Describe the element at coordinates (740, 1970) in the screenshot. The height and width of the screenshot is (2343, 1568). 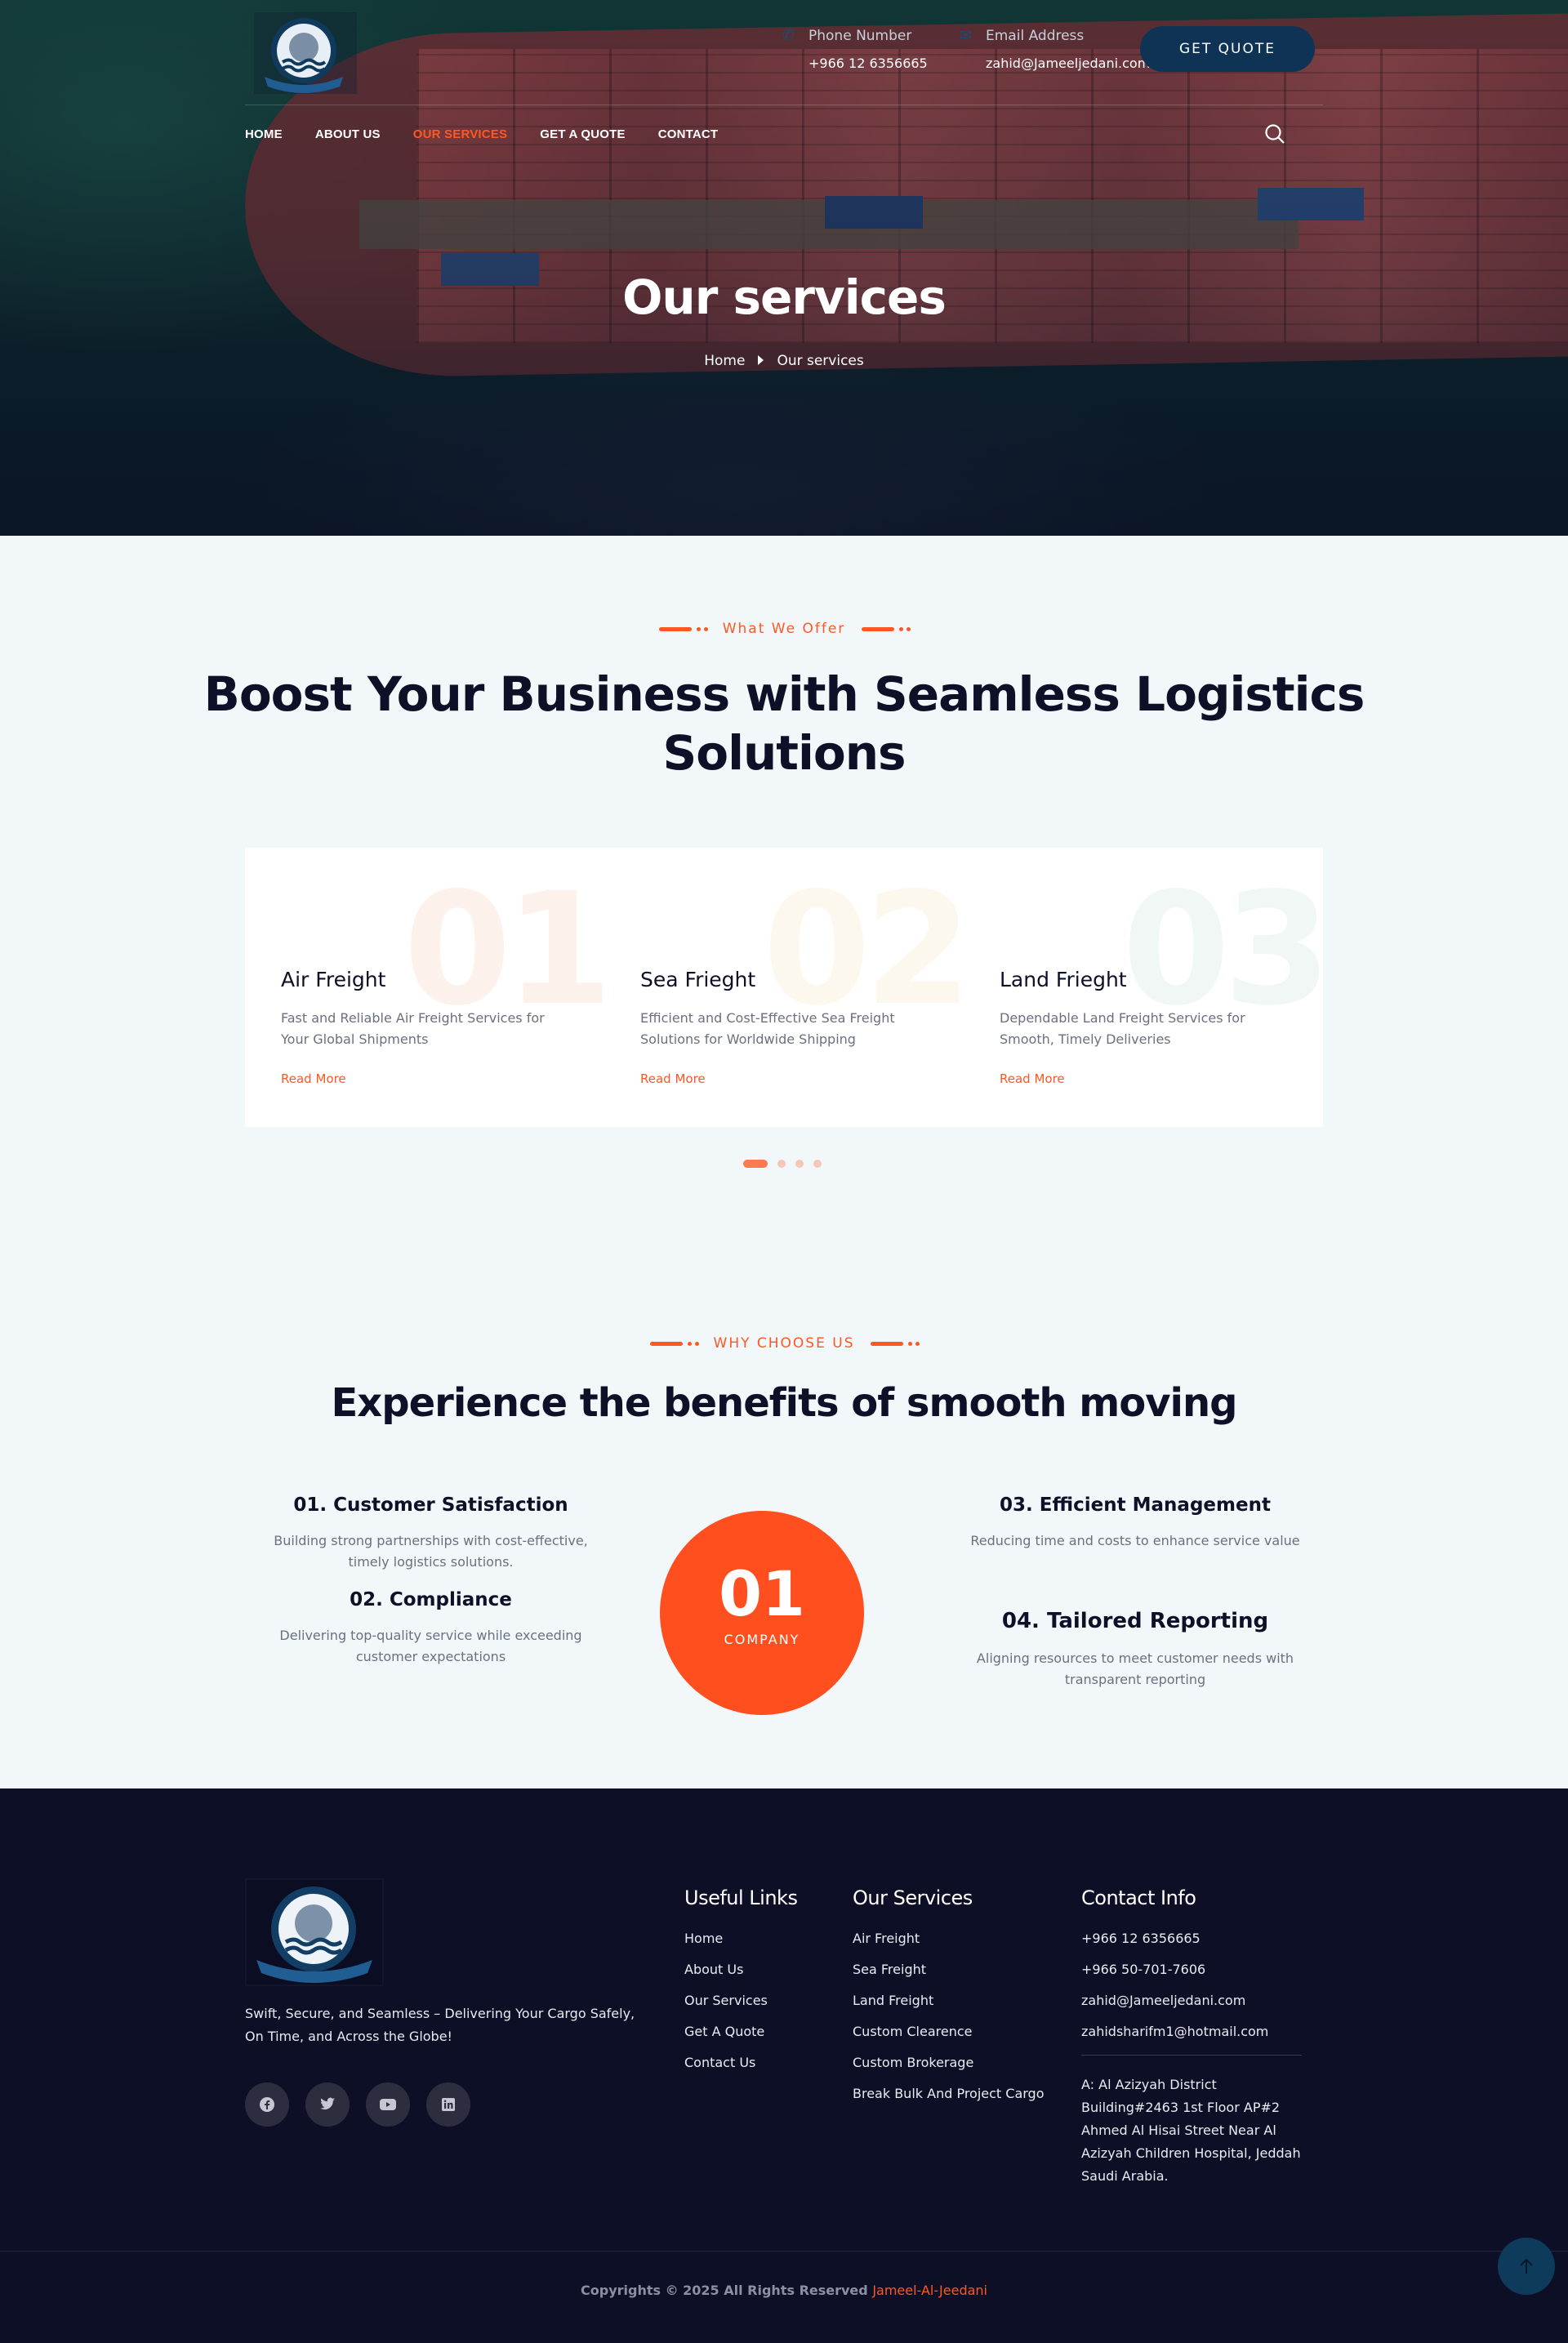
I see `footer-link: About Us` at that location.